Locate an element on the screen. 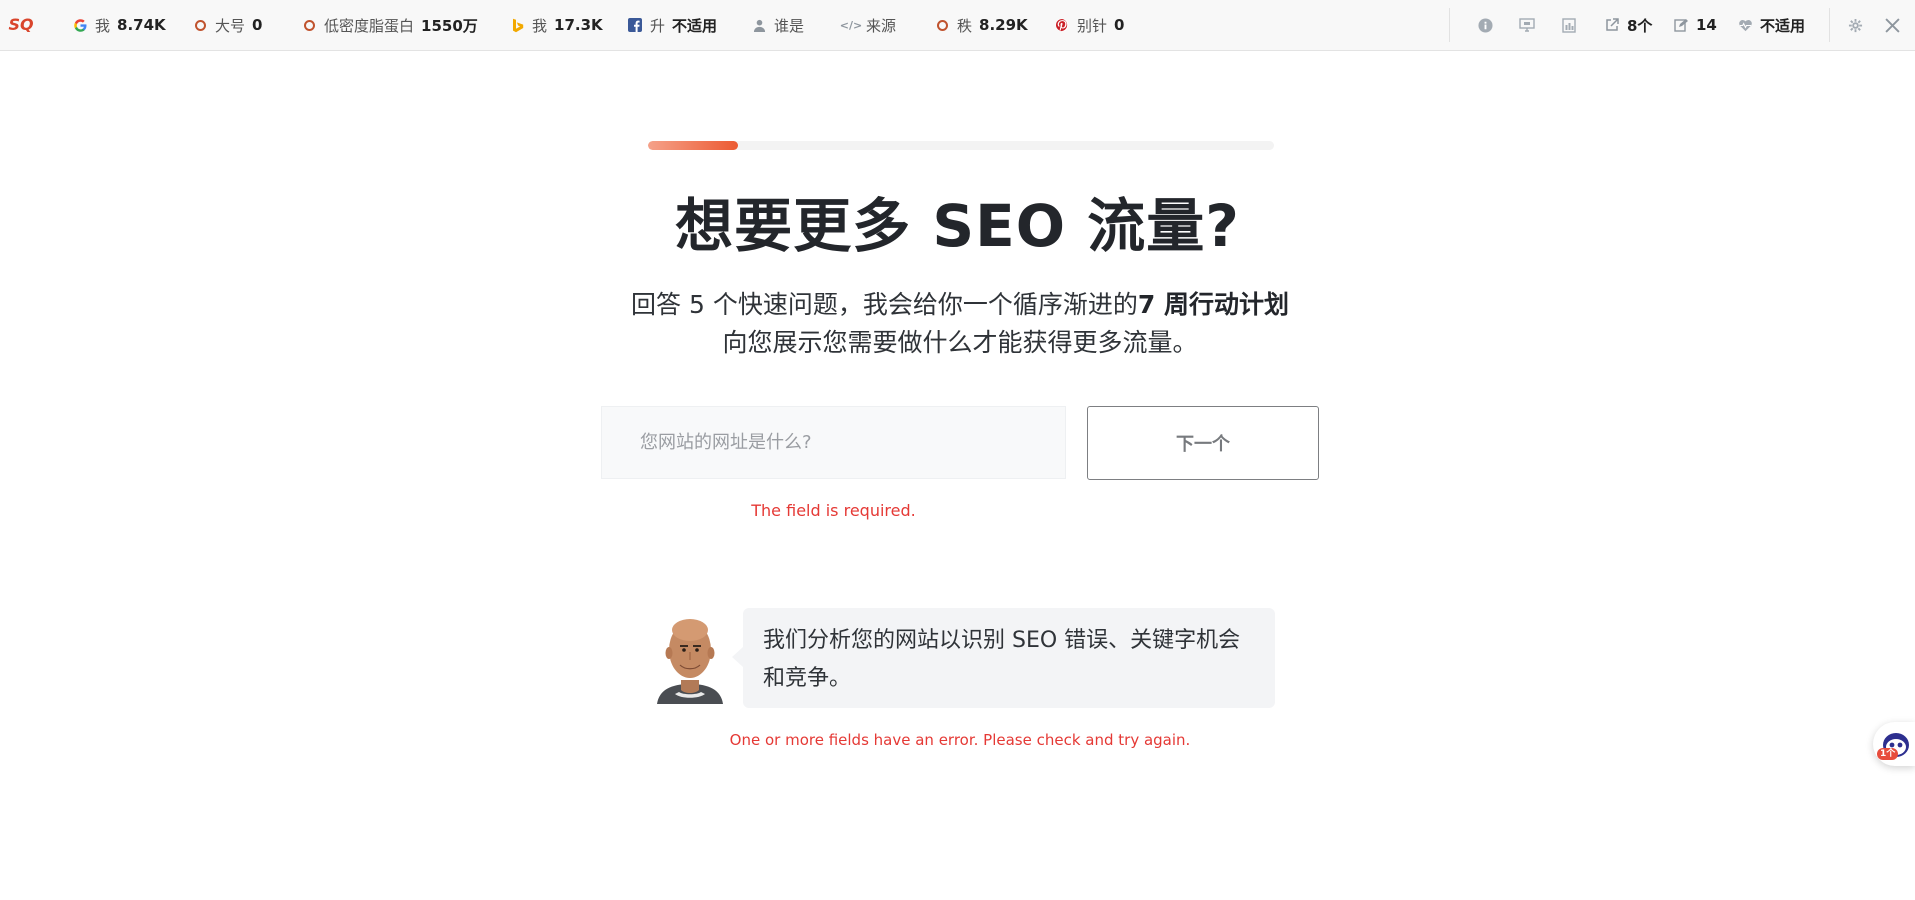 The image size is (1915, 900). person-icon is located at coordinates (759, 25).